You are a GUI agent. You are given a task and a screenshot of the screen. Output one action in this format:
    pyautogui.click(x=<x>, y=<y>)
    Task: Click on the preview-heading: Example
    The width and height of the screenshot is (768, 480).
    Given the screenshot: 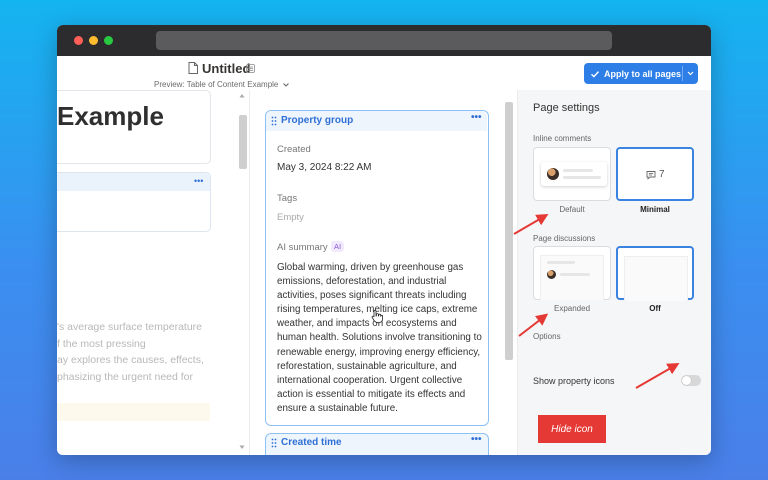 What is the action you would take?
    pyautogui.click(x=110, y=116)
    